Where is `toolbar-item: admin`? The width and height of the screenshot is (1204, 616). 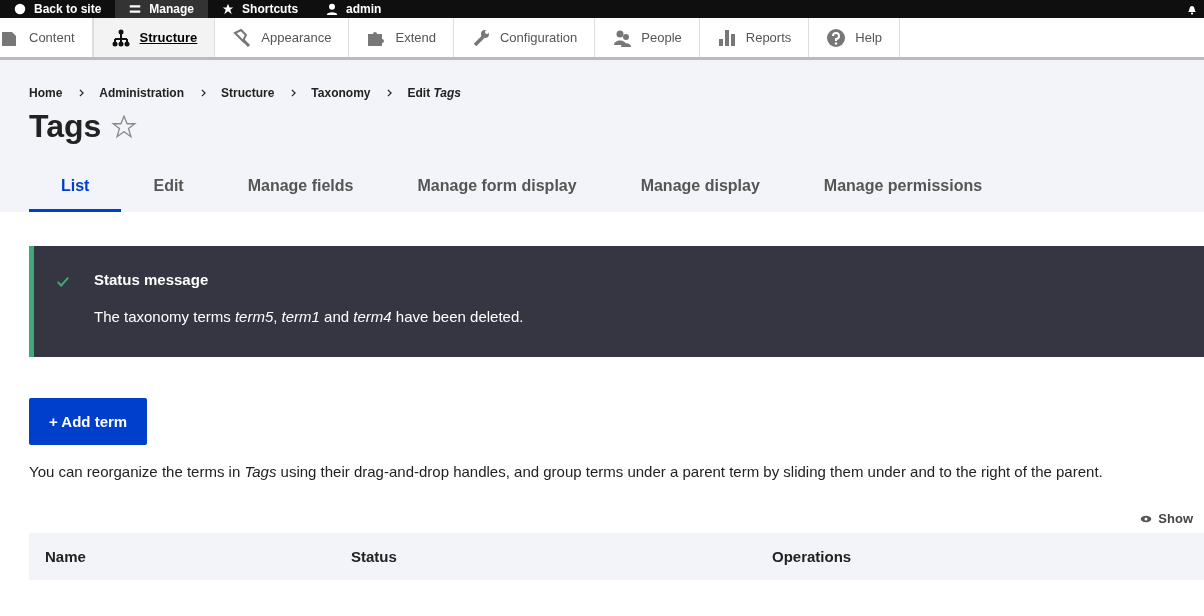 toolbar-item: admin is located at coordinates (354, 9).